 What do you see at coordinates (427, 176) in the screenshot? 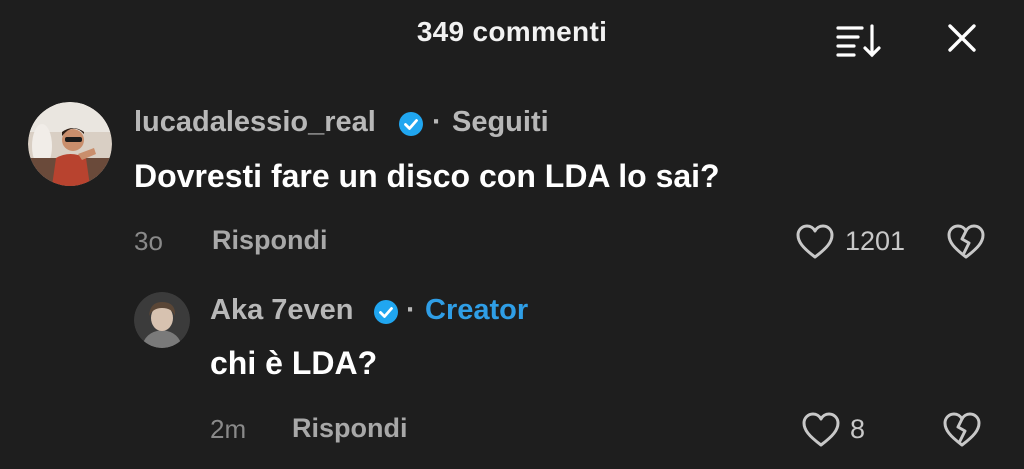
I see `comment-text: Dovresti fare un disco con LDA lo sai?` at bounding box center [427, 176].